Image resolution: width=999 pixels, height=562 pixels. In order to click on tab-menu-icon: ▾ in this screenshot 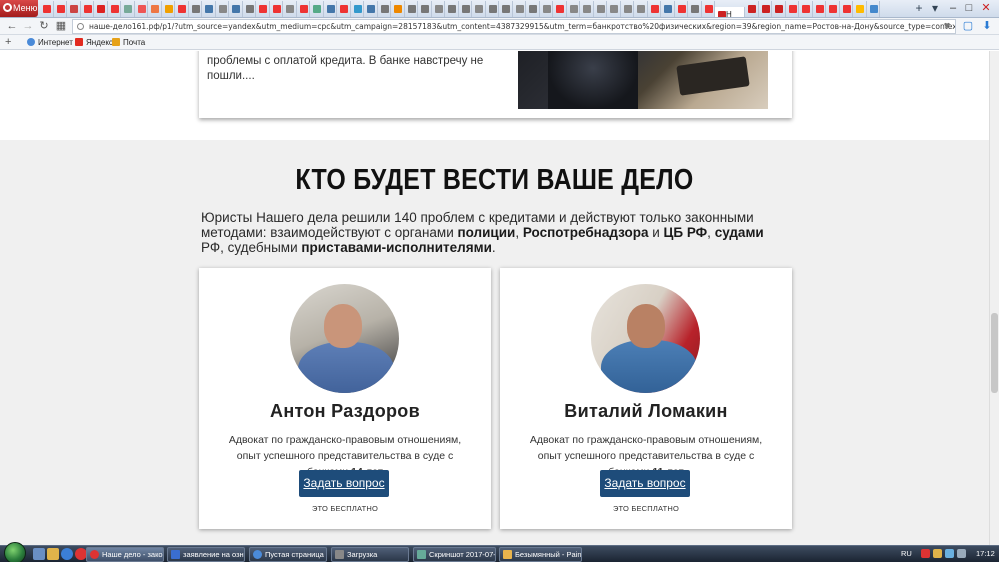, I will do `click(935, 8)`.